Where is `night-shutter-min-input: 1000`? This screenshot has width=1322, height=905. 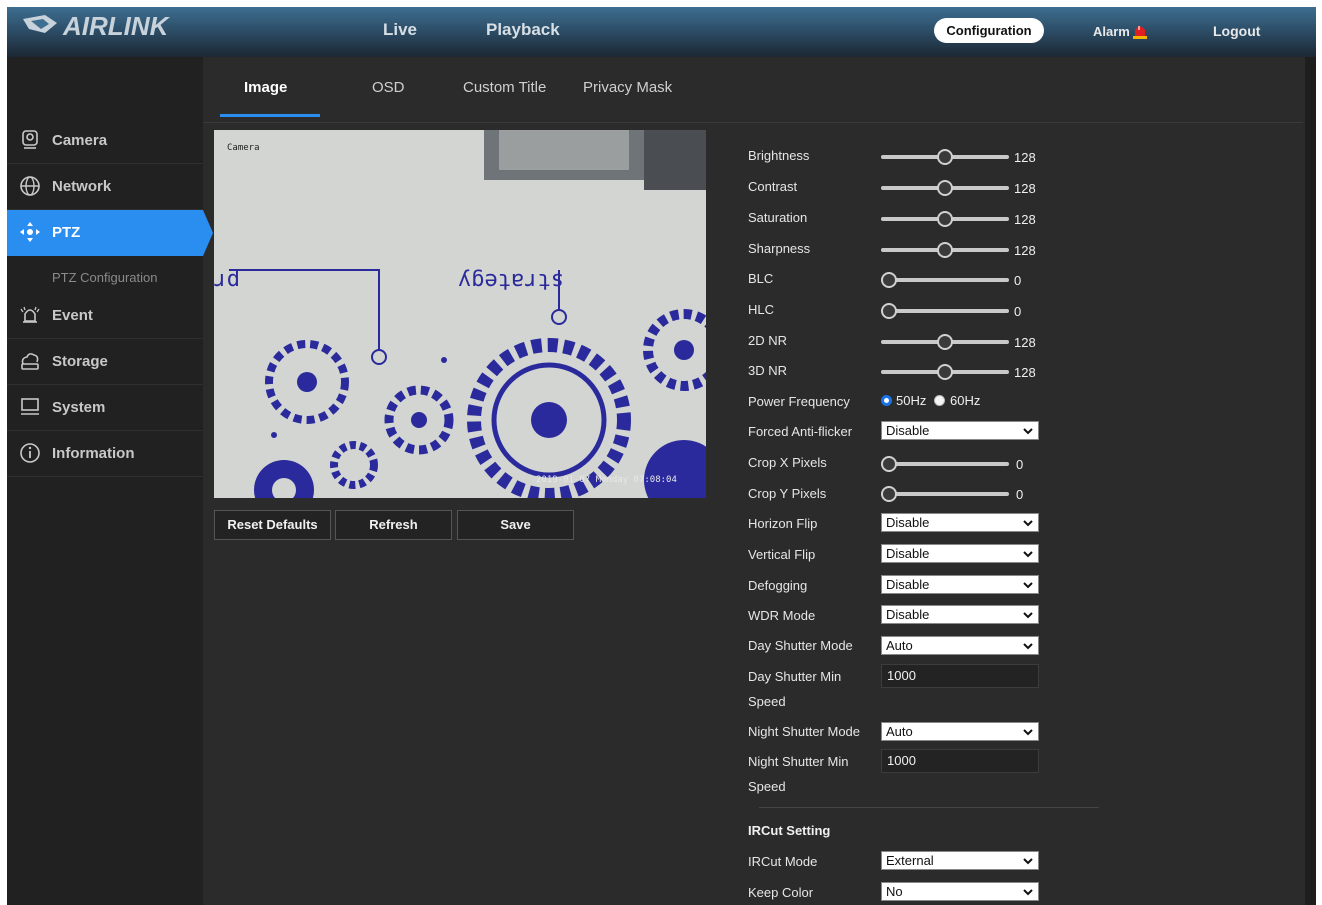 night-shutter-min-input: 1000 is located at coordinates (960, 761).